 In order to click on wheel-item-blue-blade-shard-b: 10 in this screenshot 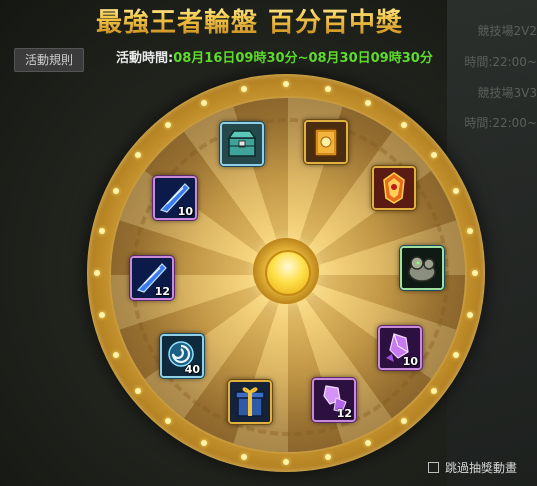, I will do `click(175, 198)`.